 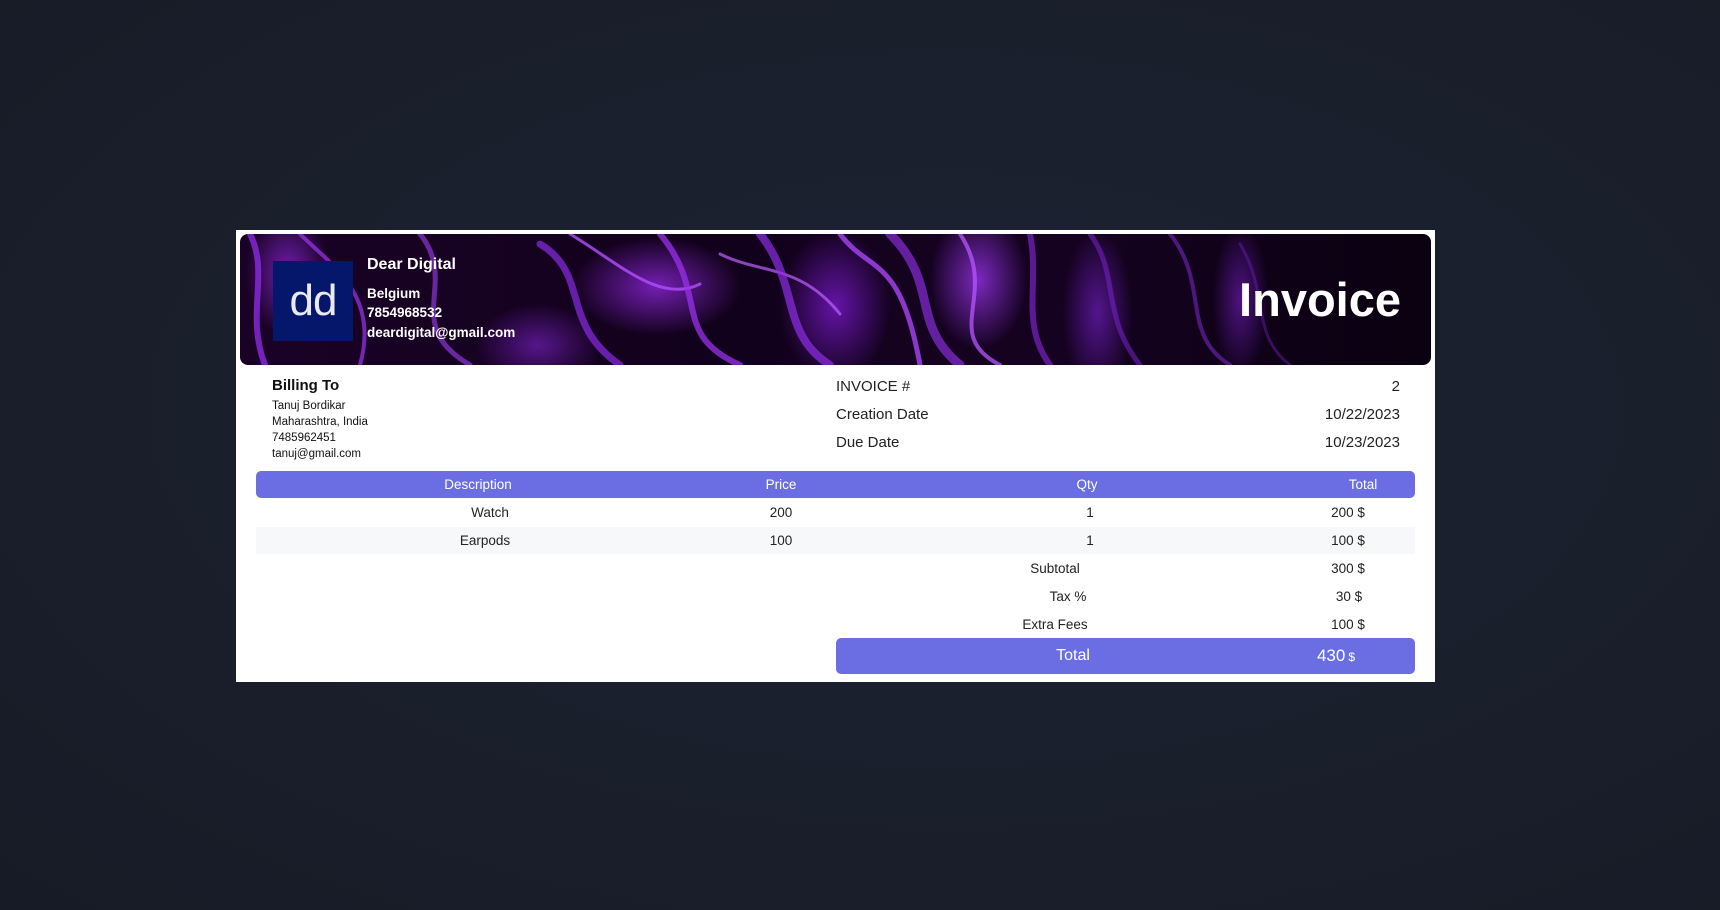 I want to click on column-header-qty: Qty, so click(x=1087, y=484).